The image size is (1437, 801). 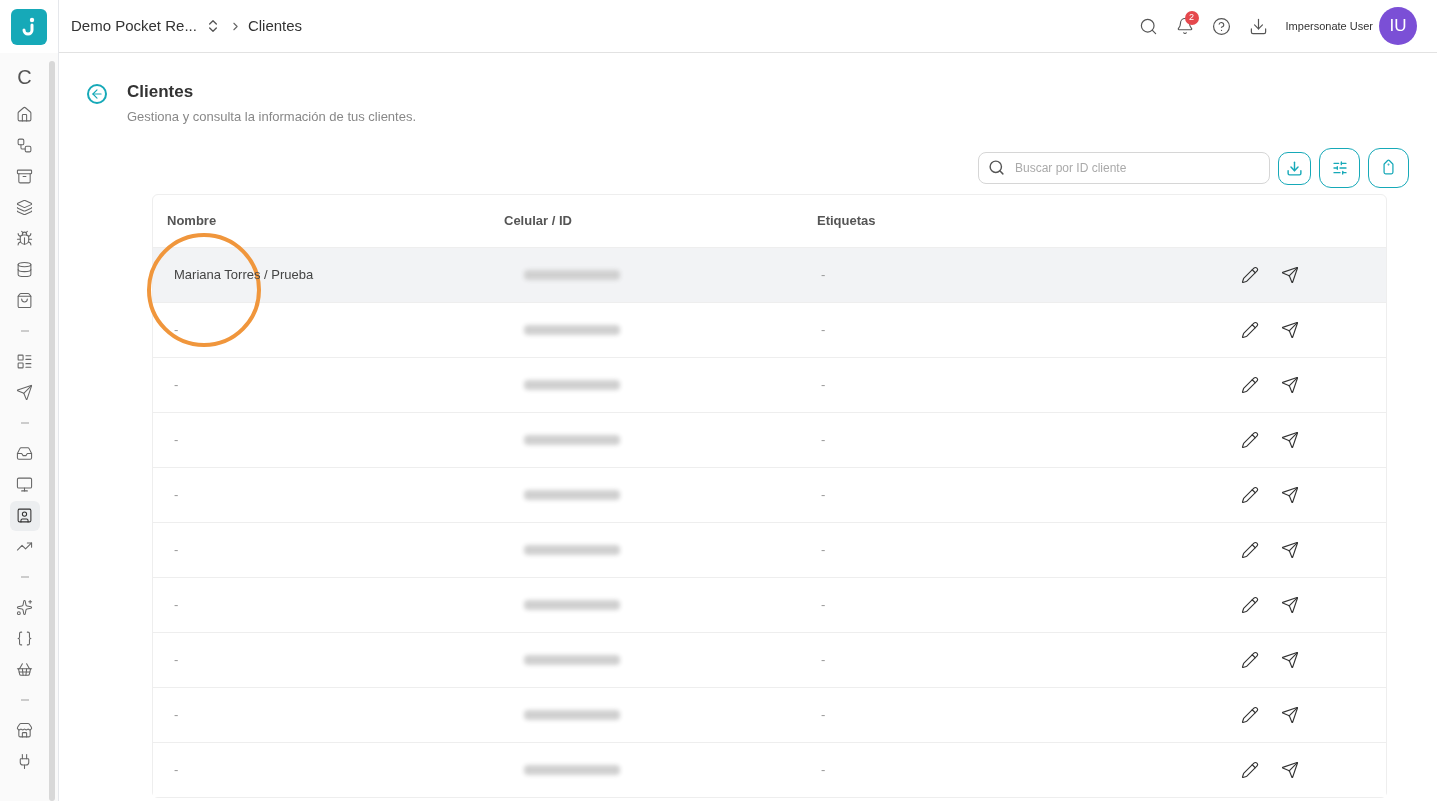 I want to click on layers-icon, so click(x=24, y=207).